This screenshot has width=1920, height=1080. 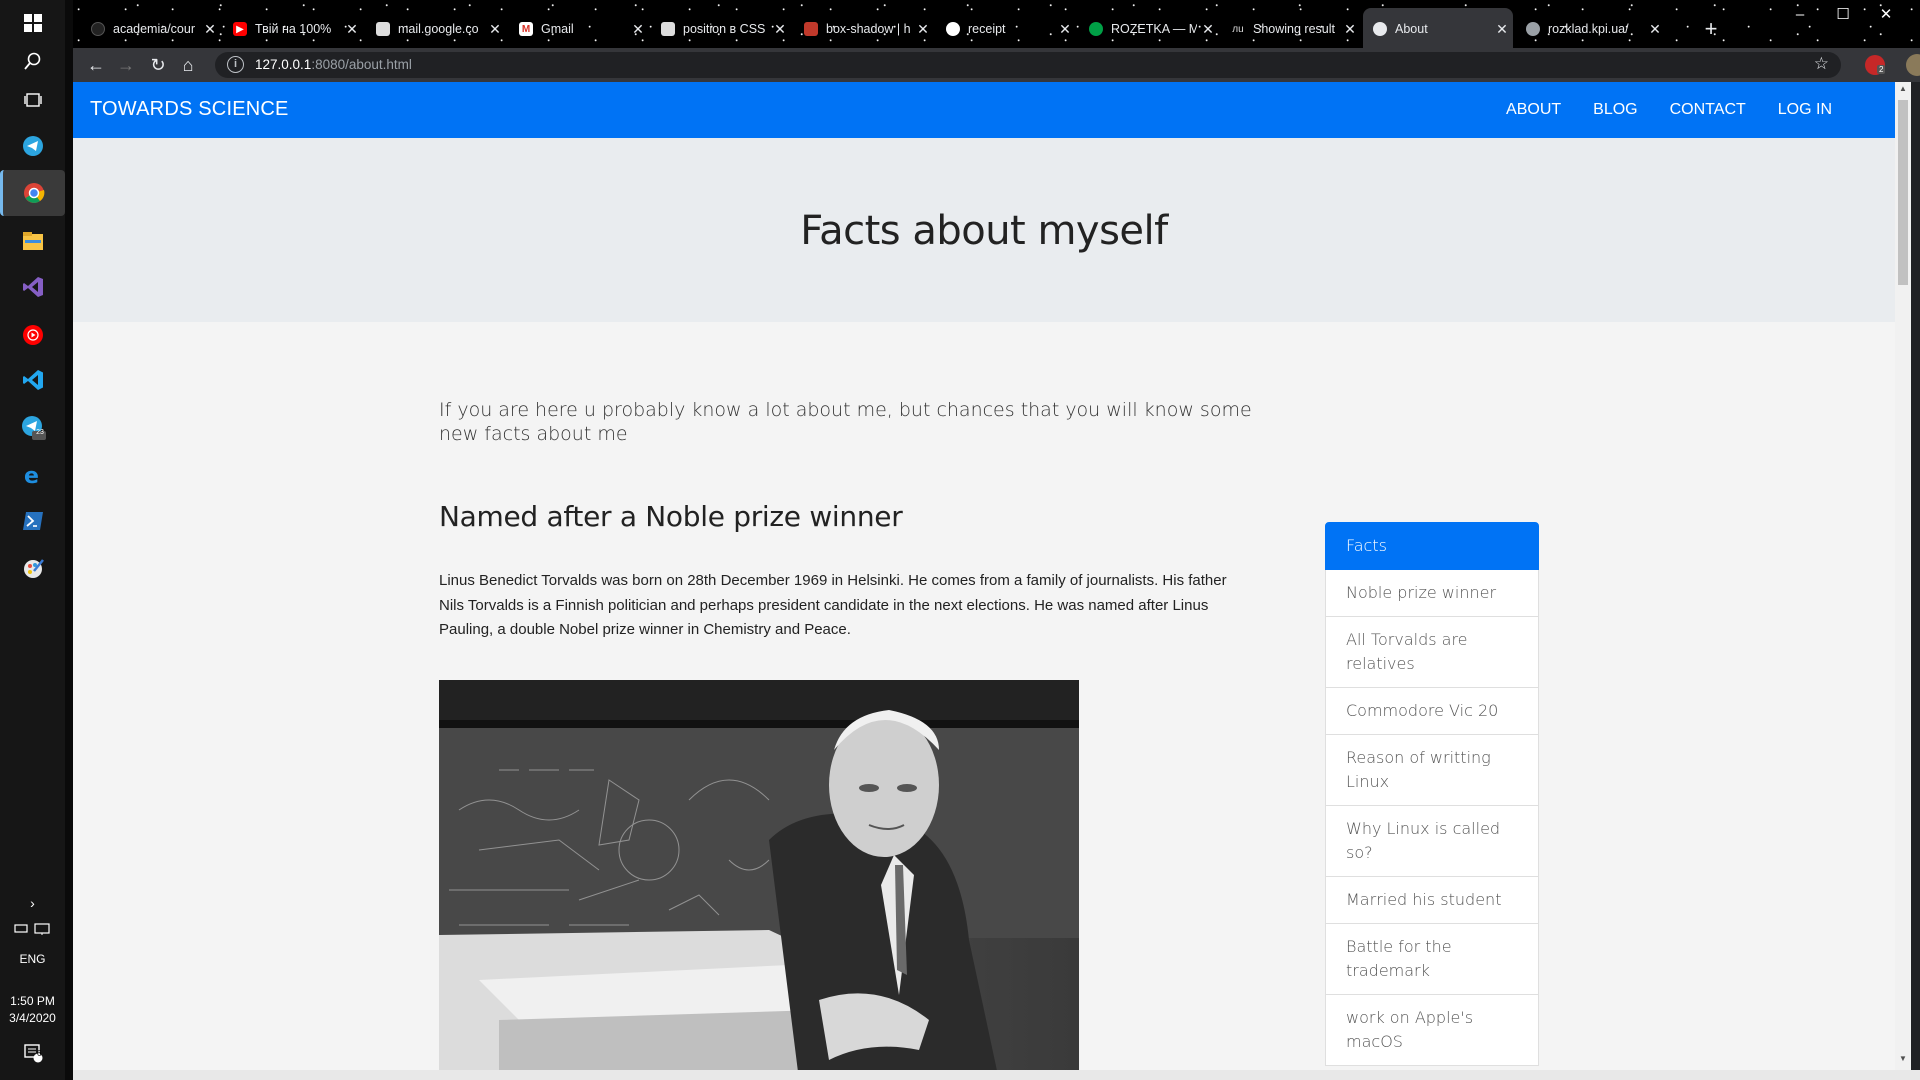 I want to click on youtube-music-icon, so click(x=33, y=335).